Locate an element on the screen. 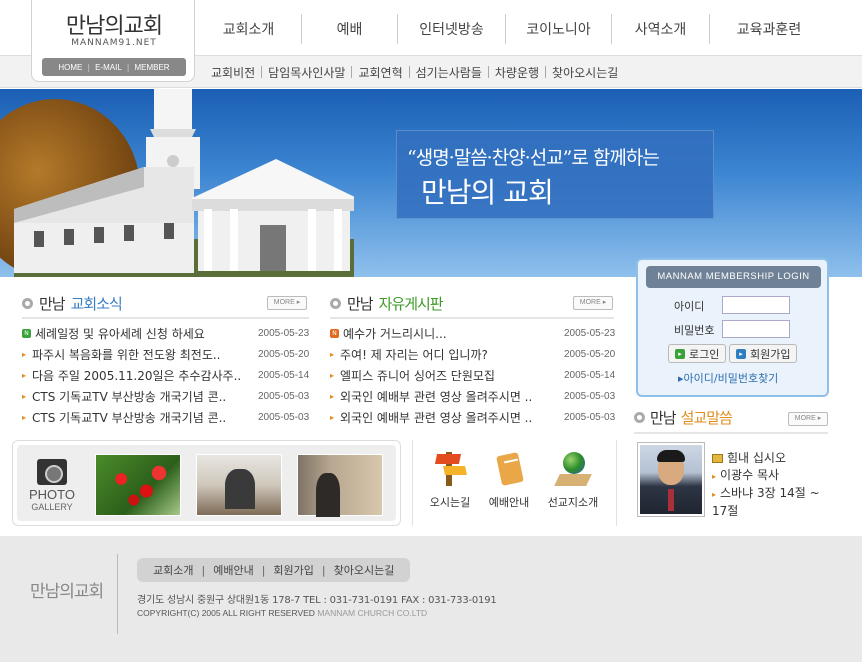 The image size is (862, 662). title-main: 설교말씀 is located at coordinates (706, 417).